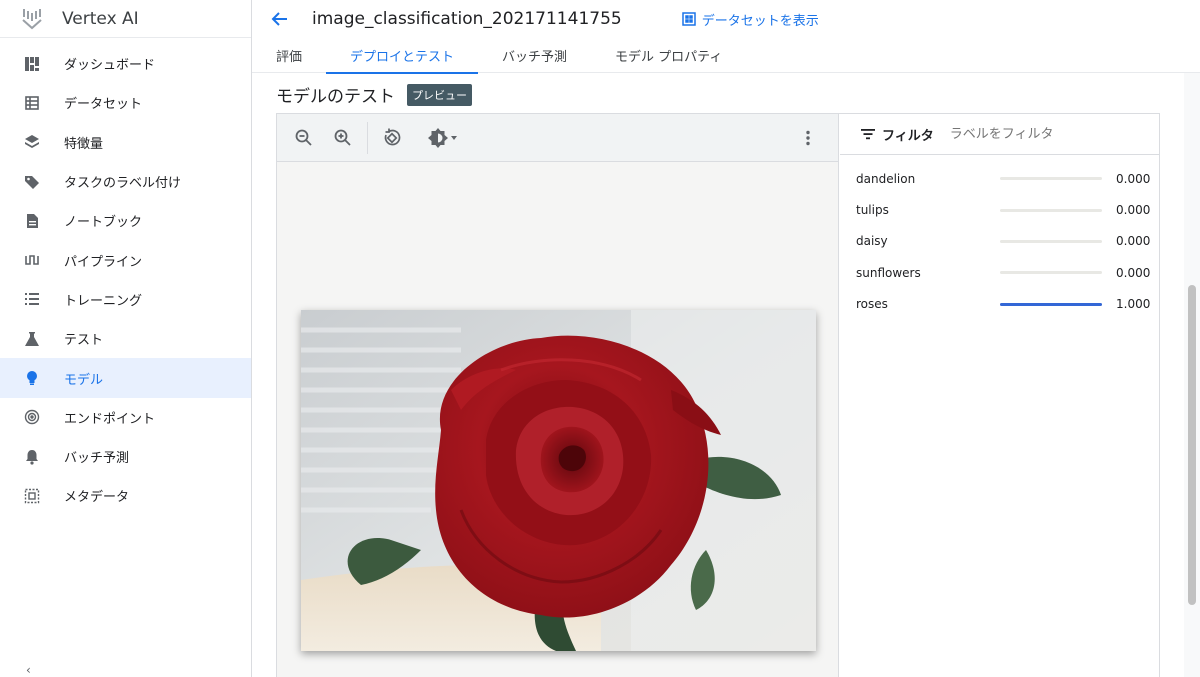 The image size is (1200, 677). What do you see at coordinates (886, 178) in the screenshot?
I see `prediction-label: dandelion` at bounding box center [886, 178].